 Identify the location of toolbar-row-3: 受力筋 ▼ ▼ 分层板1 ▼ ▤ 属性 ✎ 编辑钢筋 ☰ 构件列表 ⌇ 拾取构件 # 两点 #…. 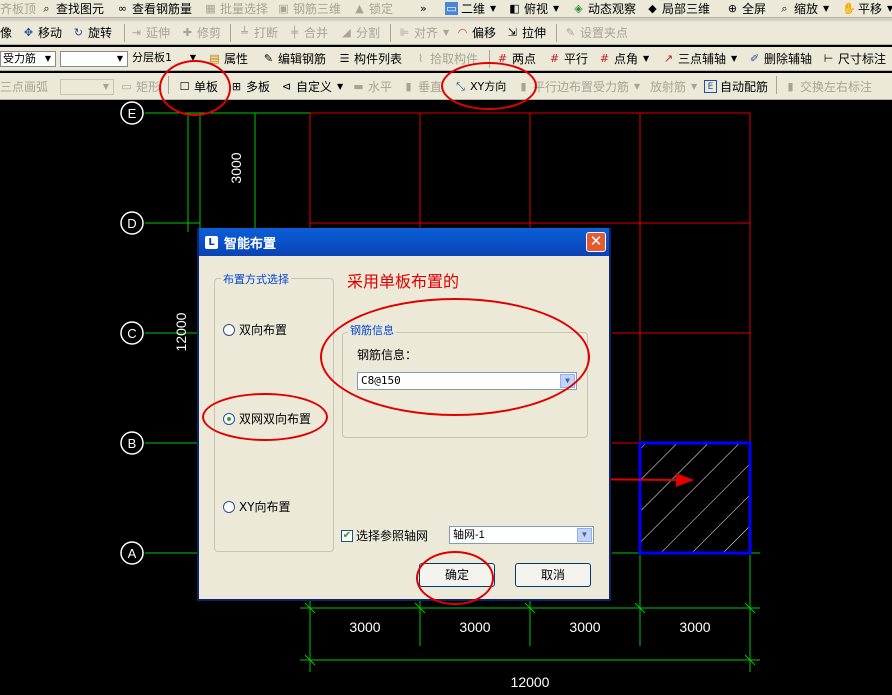
(446, 59).